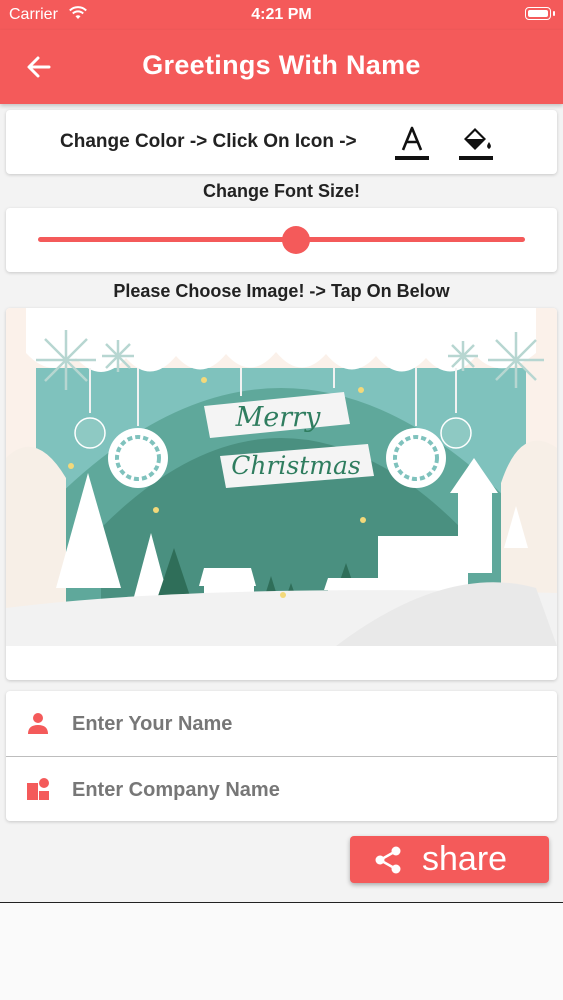 This screenshot has height=1000, width=563. Describe the element at coordinates (412, 144) in the screenshot. I see `text-color-icon` at that location.